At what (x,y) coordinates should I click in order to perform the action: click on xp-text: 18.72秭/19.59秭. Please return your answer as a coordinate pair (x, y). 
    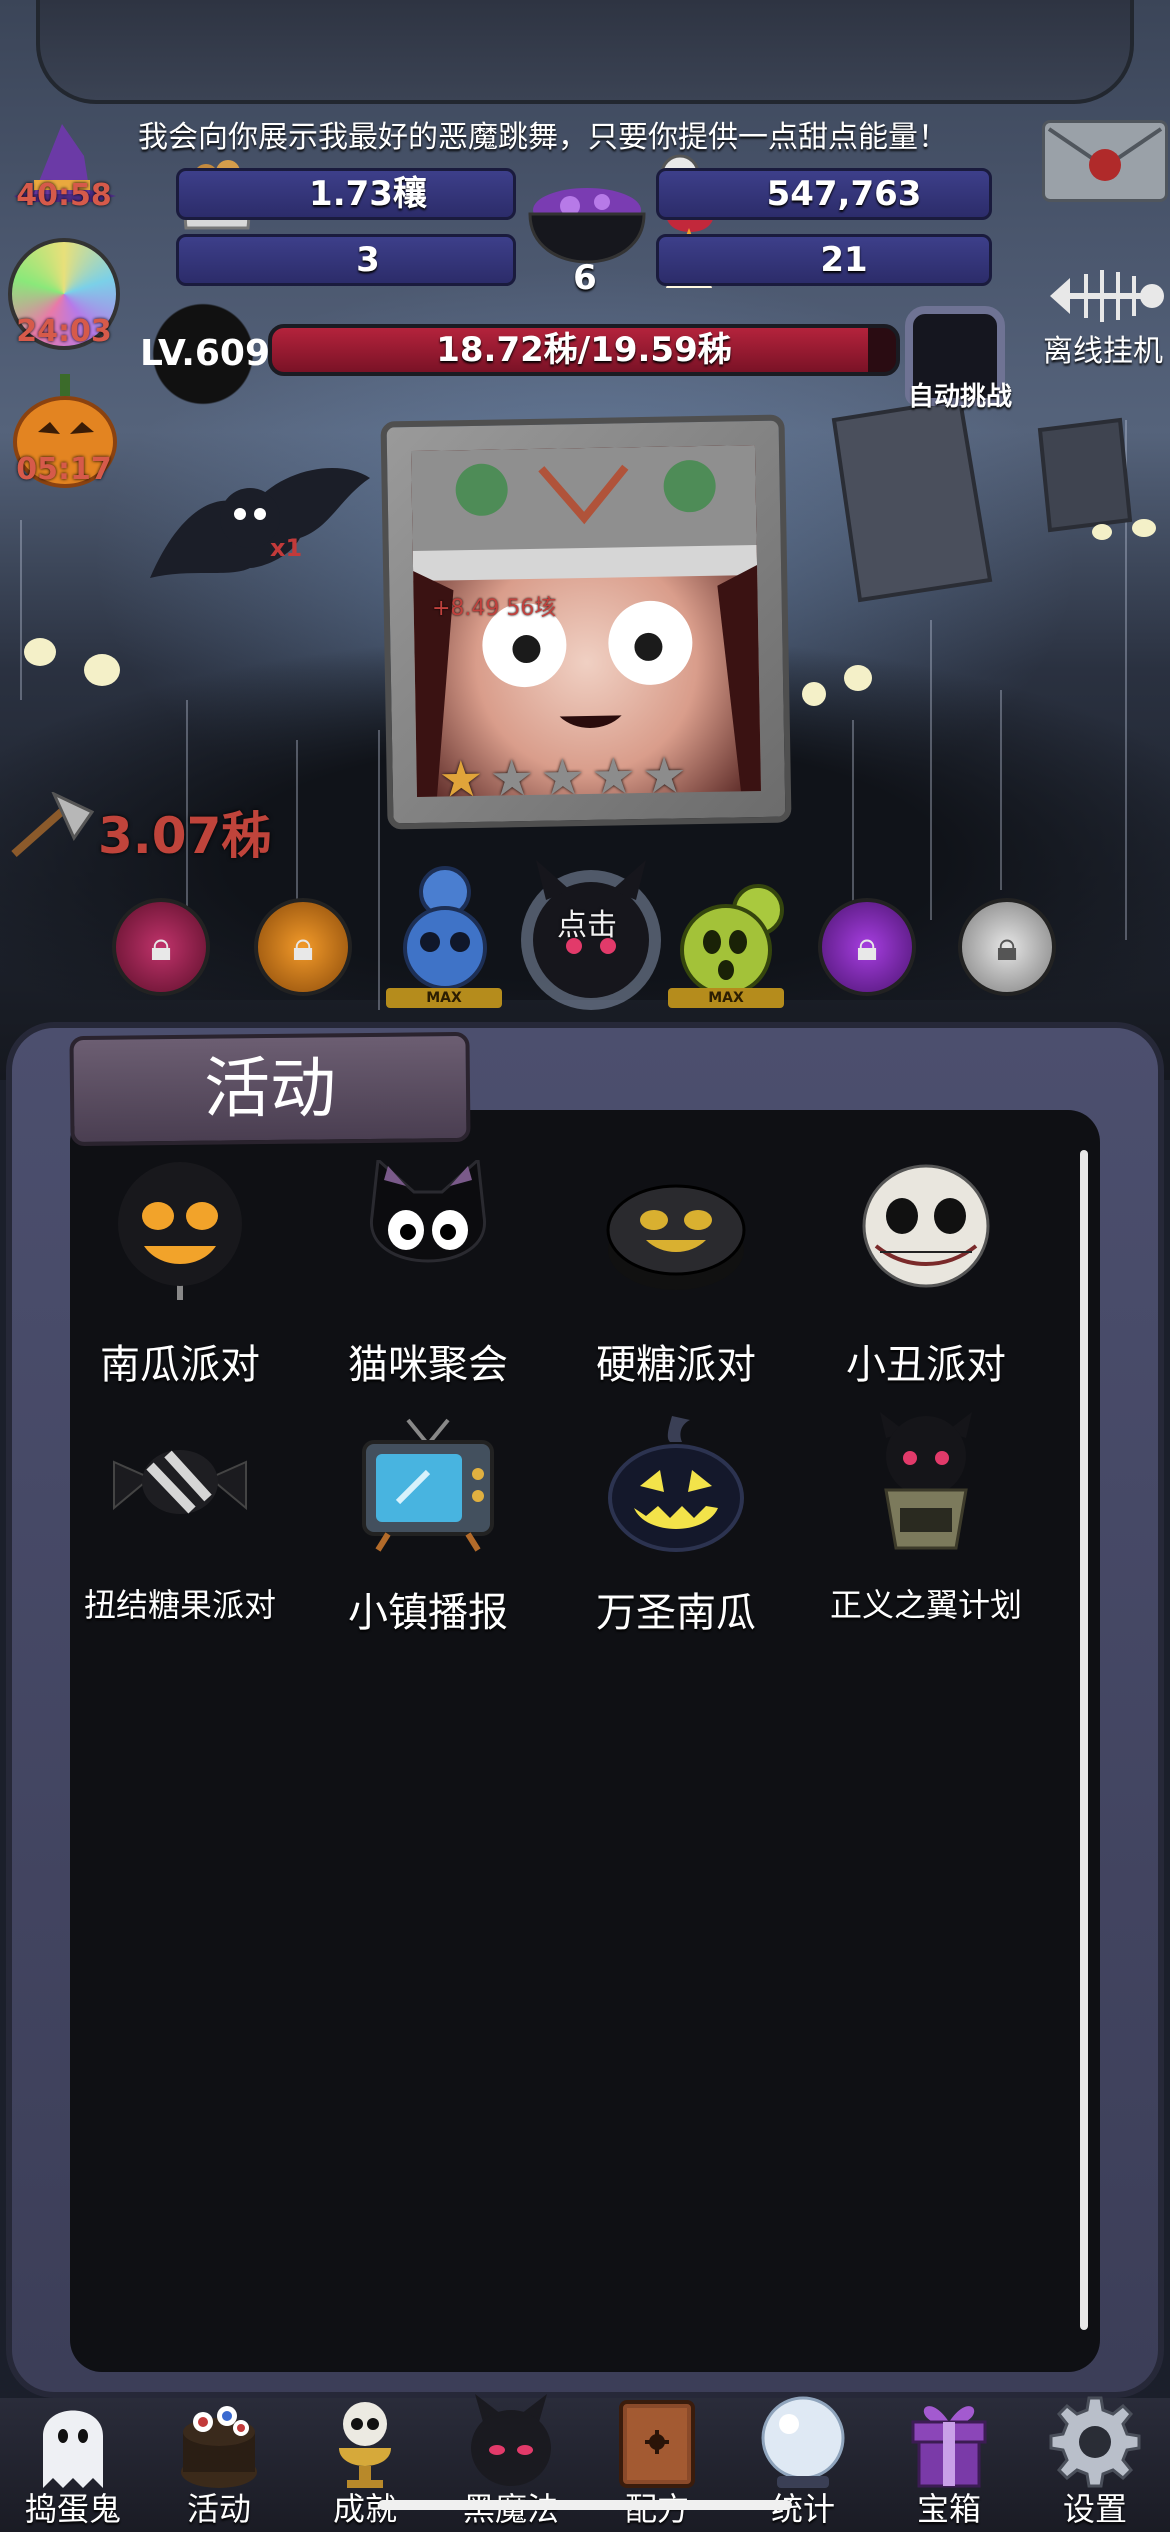
    Looking at the image, I should click on (584, 350).